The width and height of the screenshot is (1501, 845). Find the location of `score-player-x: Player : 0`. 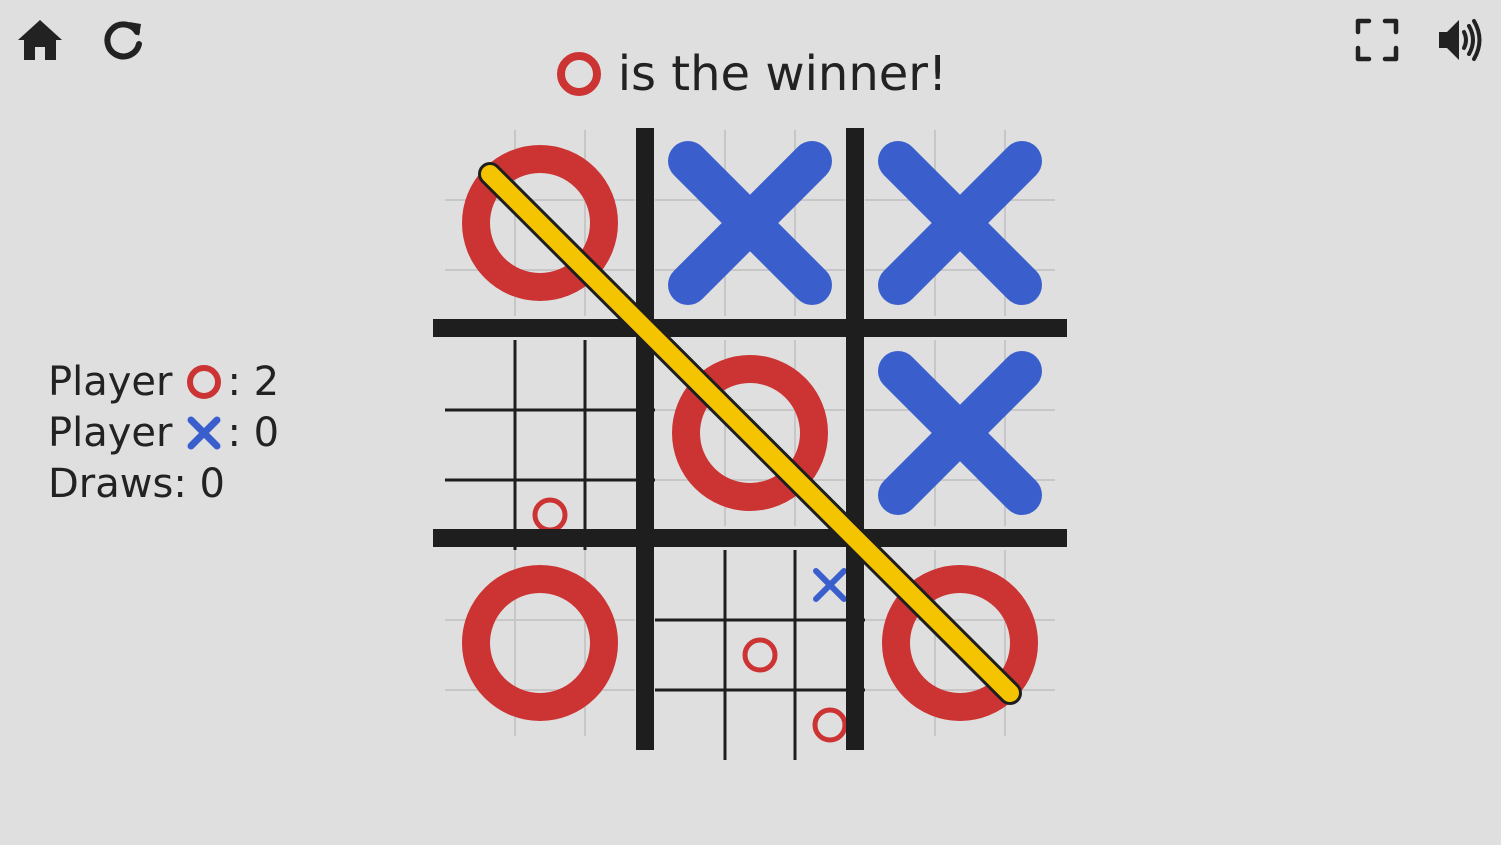

score-player-x: Player : 0 is located at coordinates (163, 432).